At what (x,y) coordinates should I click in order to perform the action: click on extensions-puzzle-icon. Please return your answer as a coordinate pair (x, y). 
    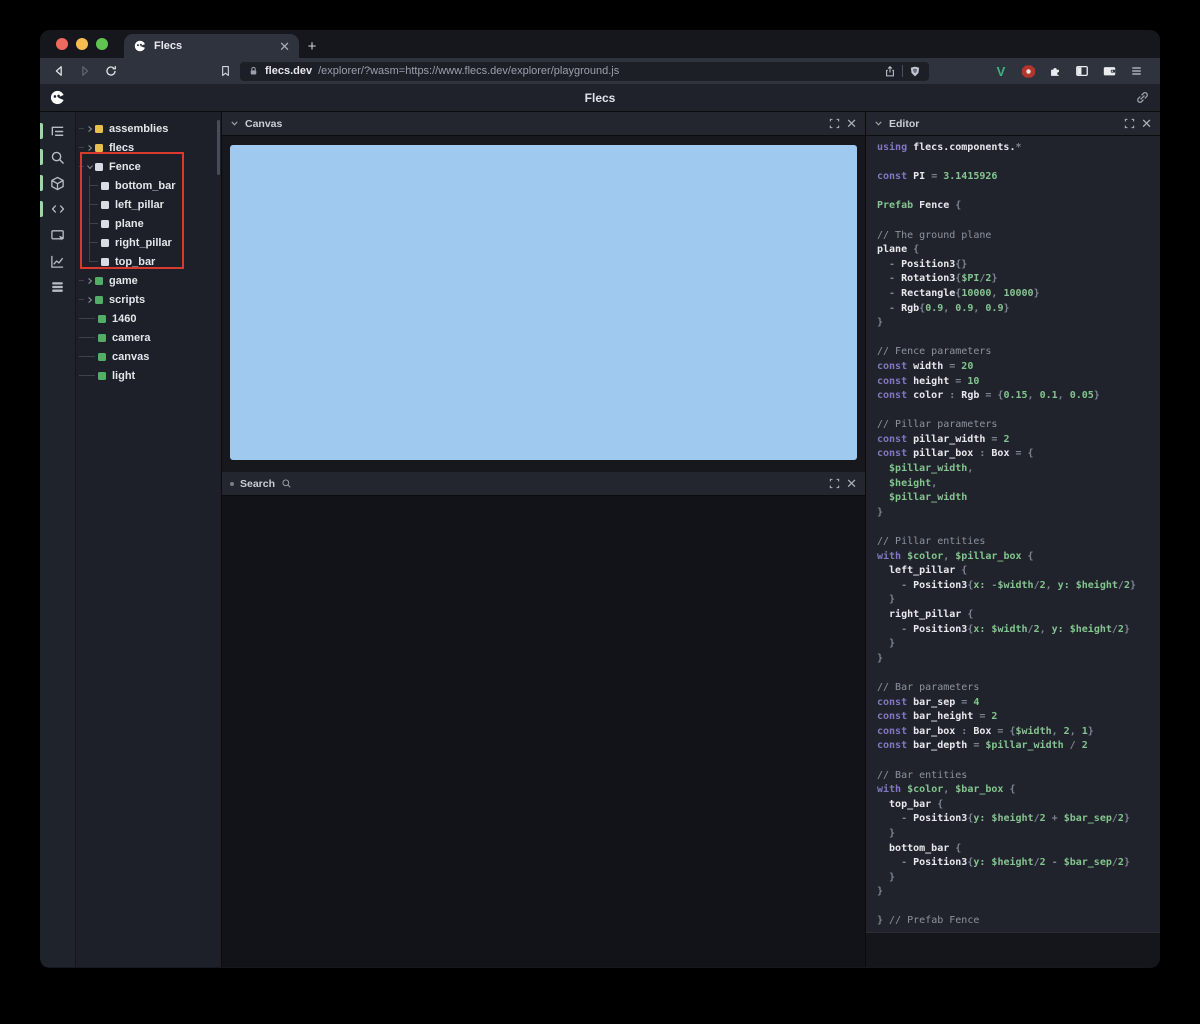
    Looking at the image, I should click on (1055, 71).